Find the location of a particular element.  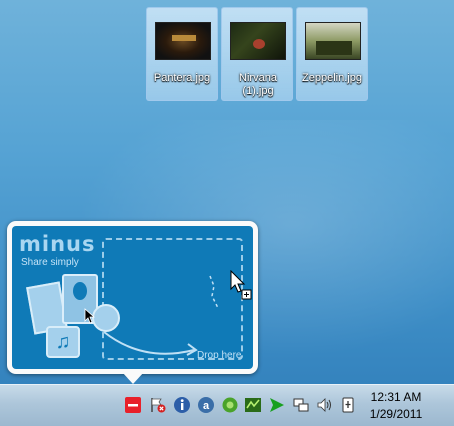

action-center-flag-icon is located at coordinates (158, 405).